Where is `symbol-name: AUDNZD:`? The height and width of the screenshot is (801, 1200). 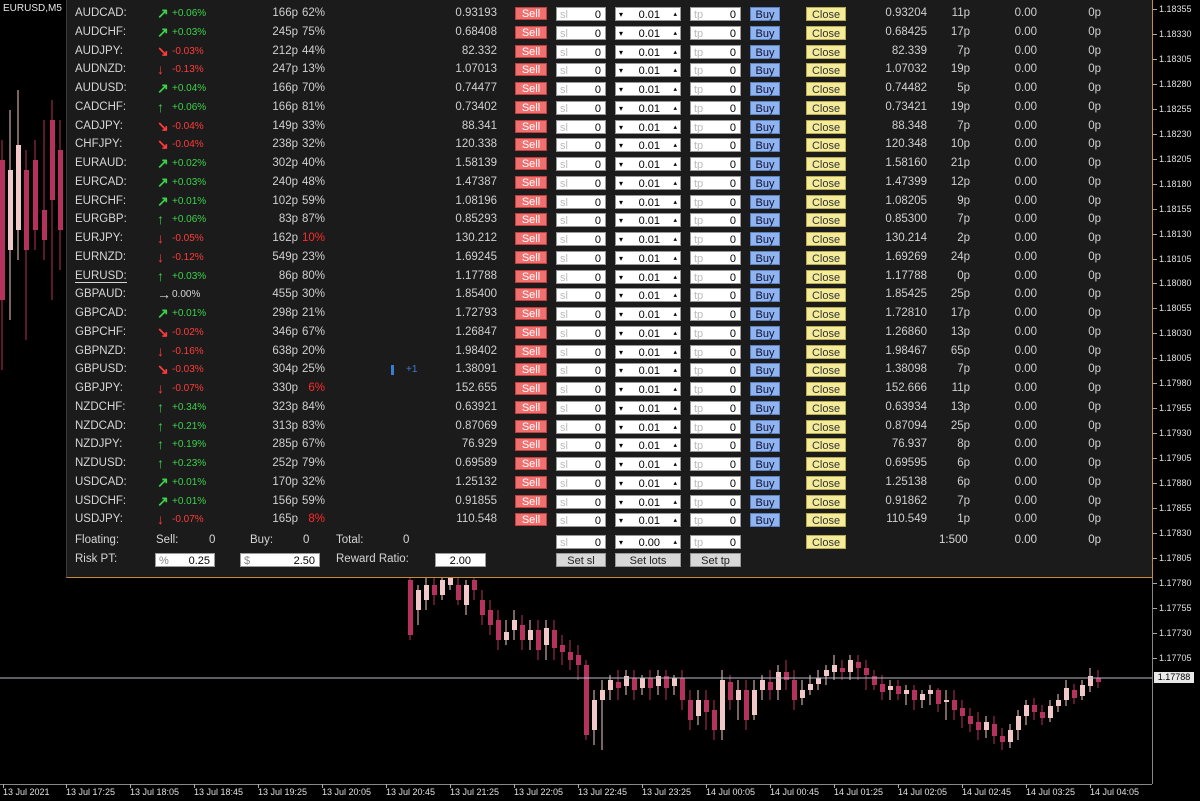 symbol-name: AUDNZD: is located at coordinates (100, 69).